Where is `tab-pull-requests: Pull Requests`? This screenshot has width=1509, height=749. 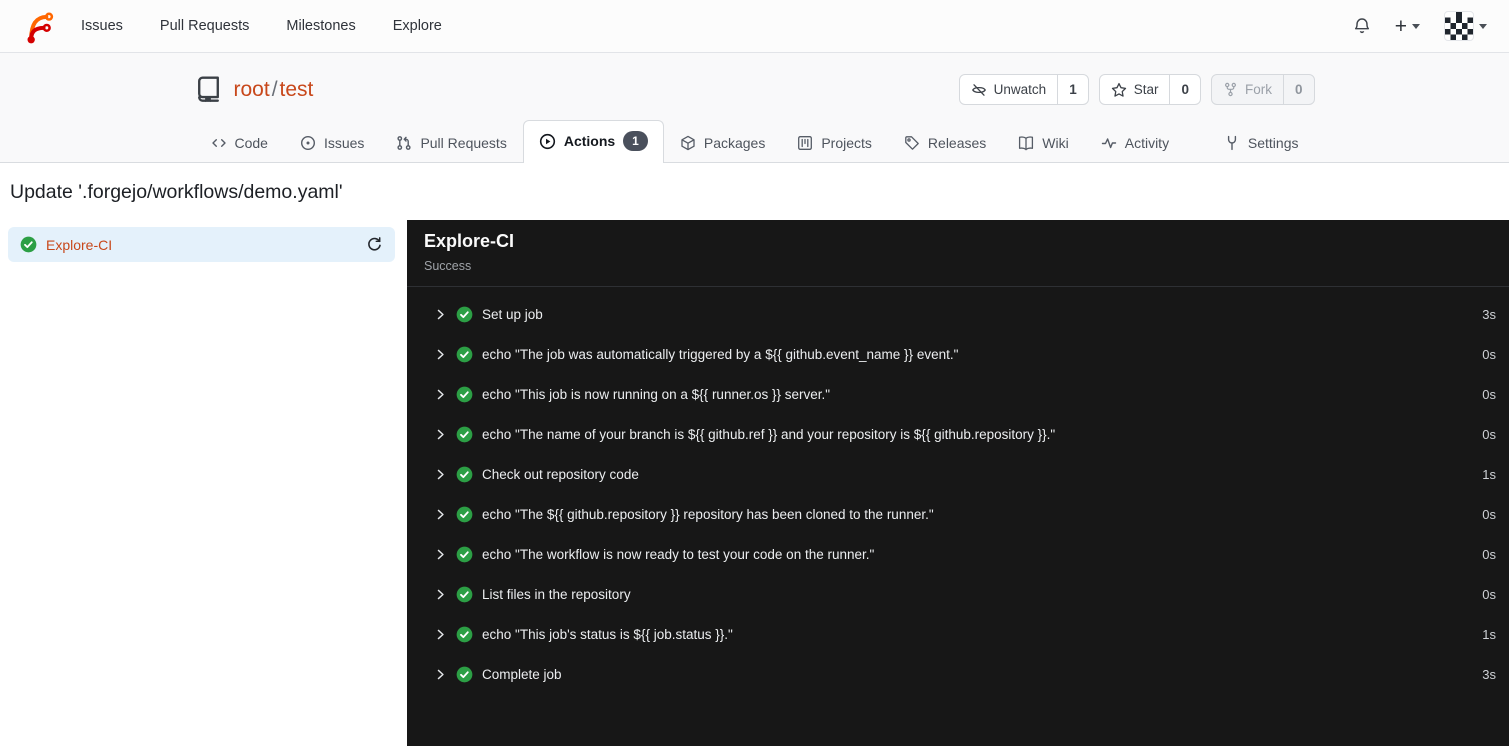
tab-pull-requests: Pull Requests is located at coordinates (451, 143).